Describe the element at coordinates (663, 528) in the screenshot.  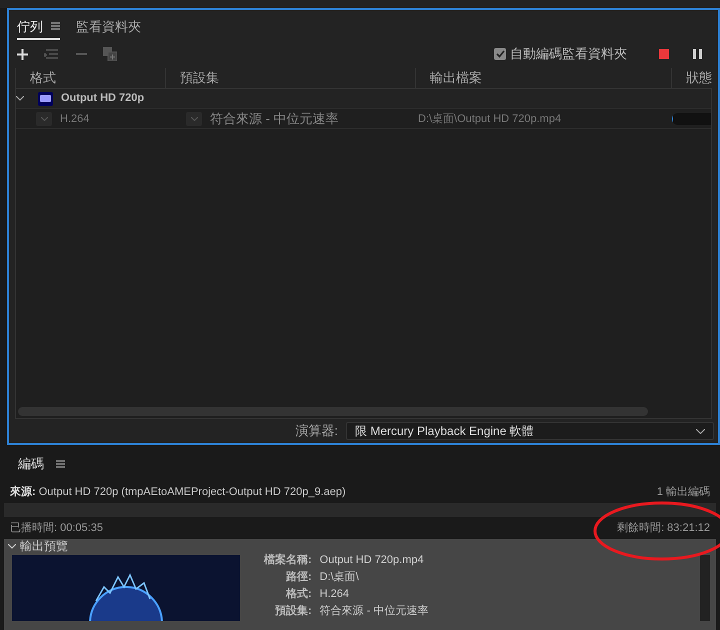
I see `remaining-time: 剩餘時間: 83:21:12` at that location.